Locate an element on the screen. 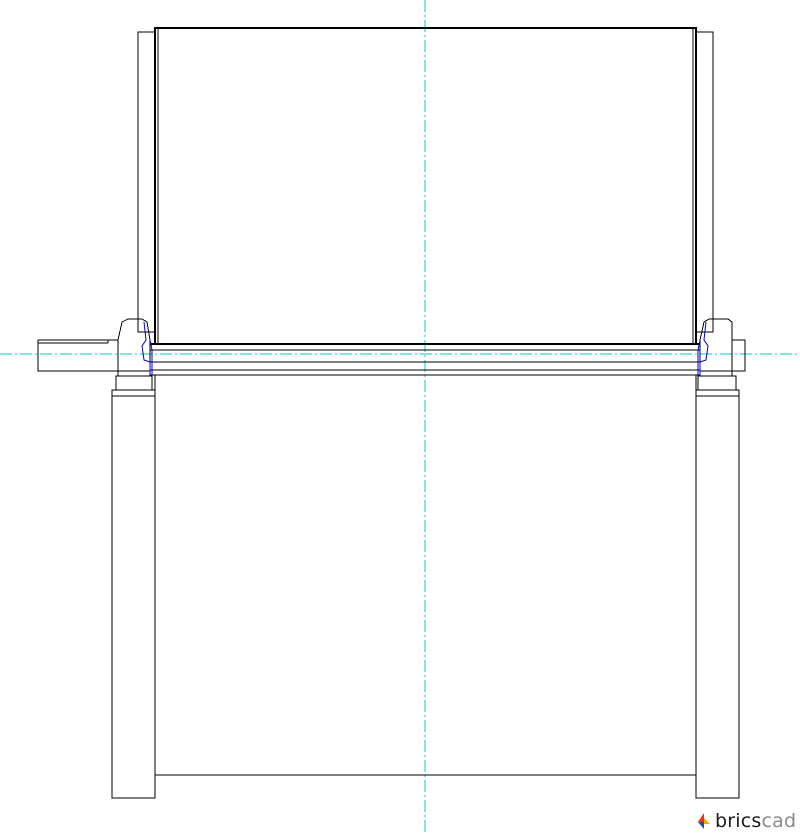 This screenshot has height=833, width=800. left-lower-leg is located at coordinates (133, 594).